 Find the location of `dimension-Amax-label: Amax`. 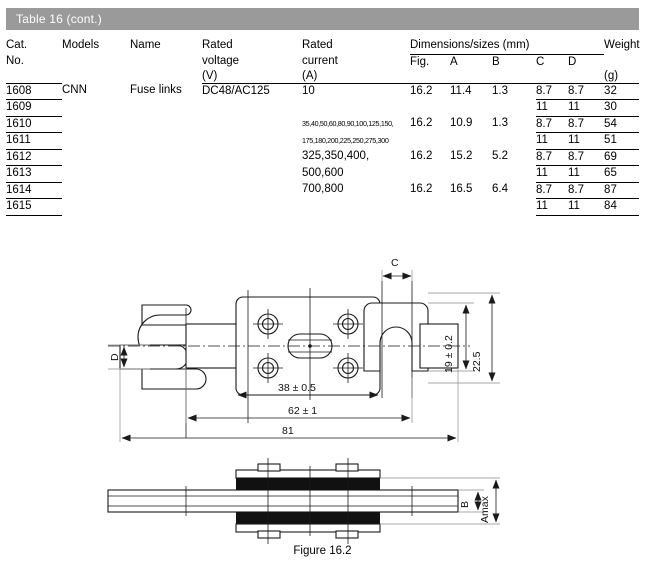

dimension-Amax-label: Amax is located at coordinates (485, 509).